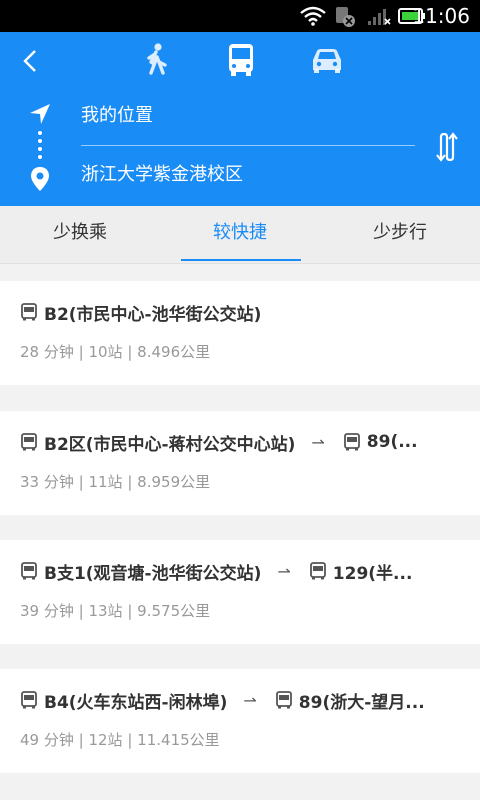 This screenshot has width=480, height=800. I want to click on route-distance: 9.575公里, so click(174, 611).